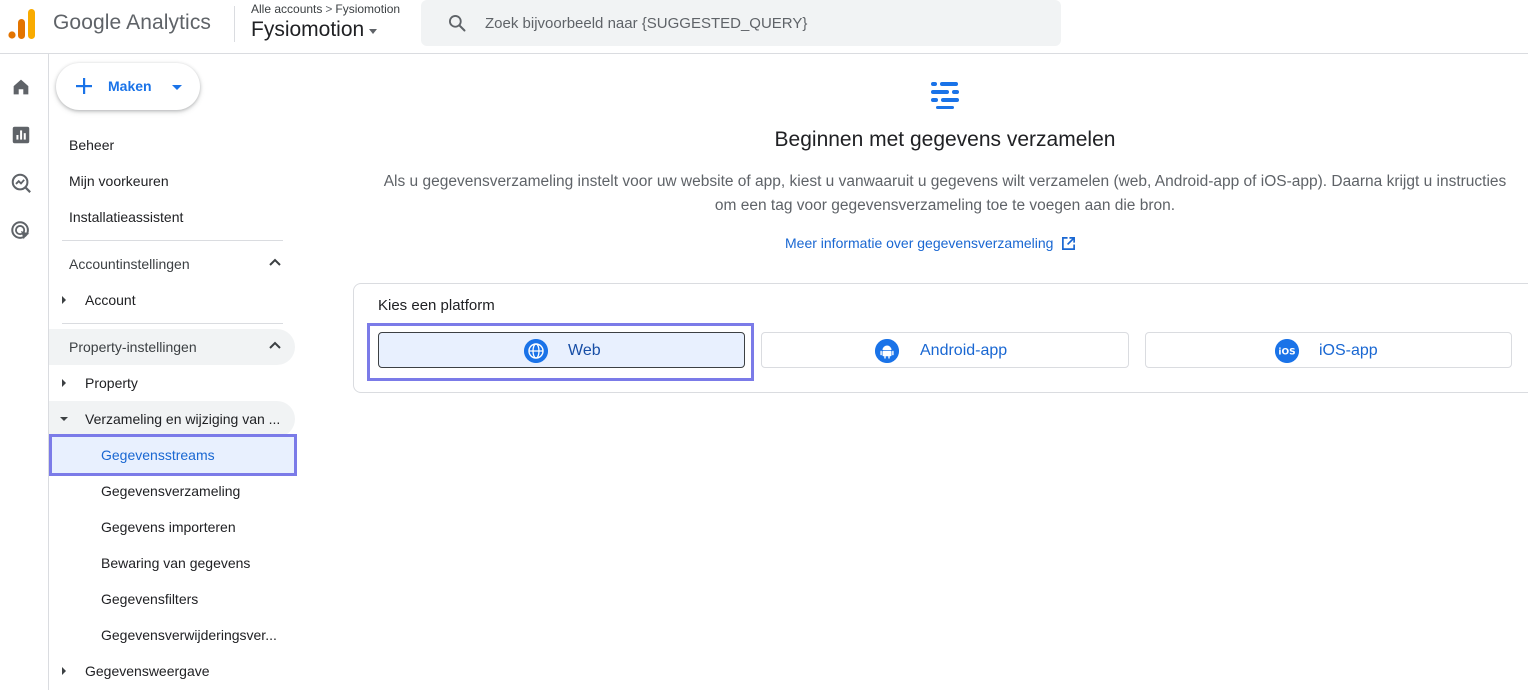 The image size is (1528, 690). What do you see at coordinates (286, 9) in the screenshot?
I see `breadcrumb-root: Alle accounts` at bounding box center [286, 9].